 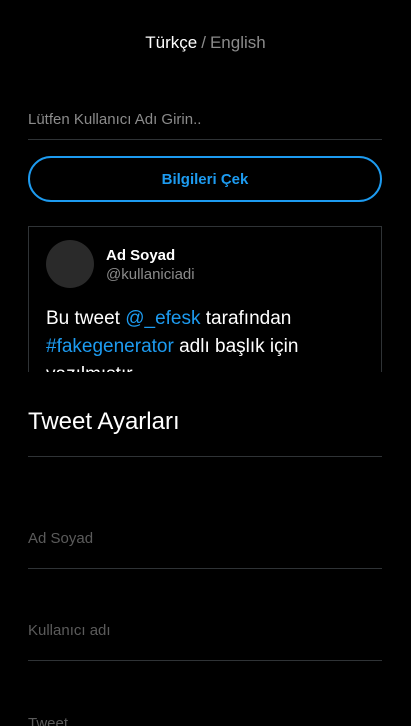 I want to click on tweet-text-part1: Bu tweet, so click(x=86, y=318).